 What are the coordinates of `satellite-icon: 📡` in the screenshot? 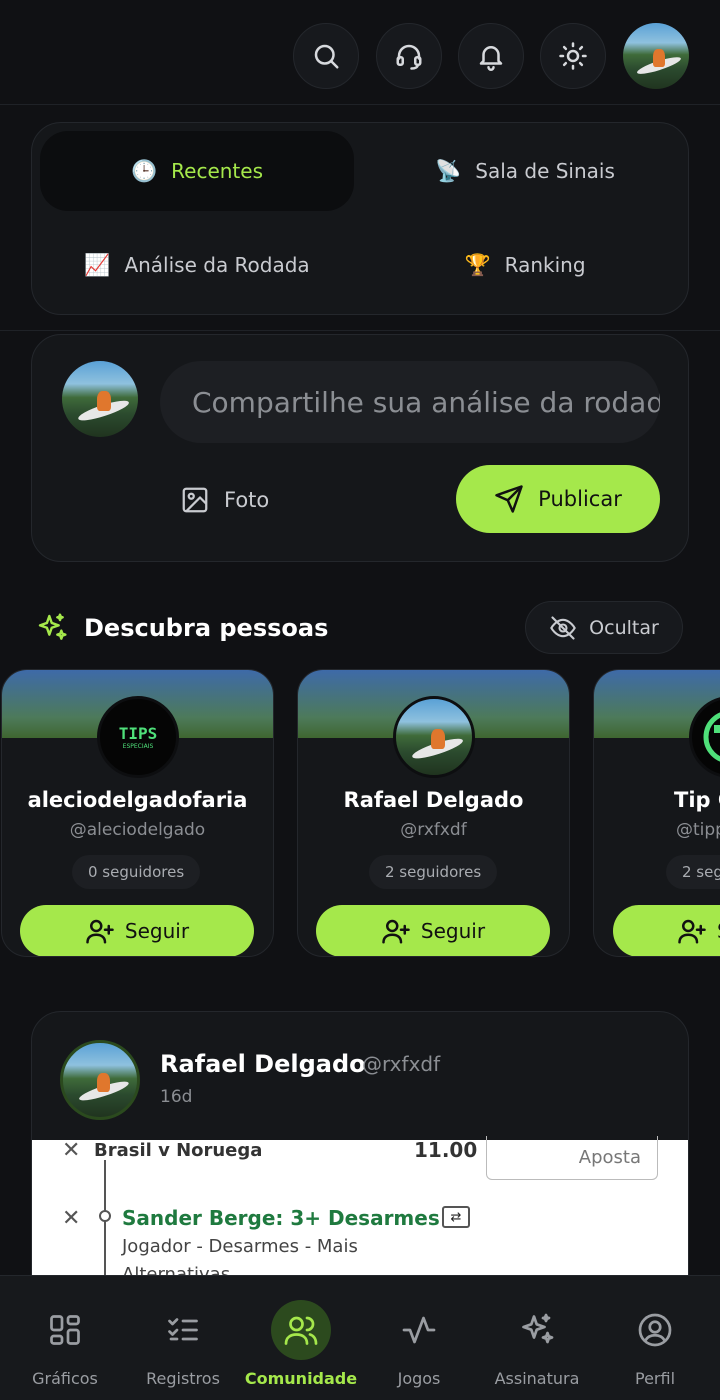 It's located at (448, 170).